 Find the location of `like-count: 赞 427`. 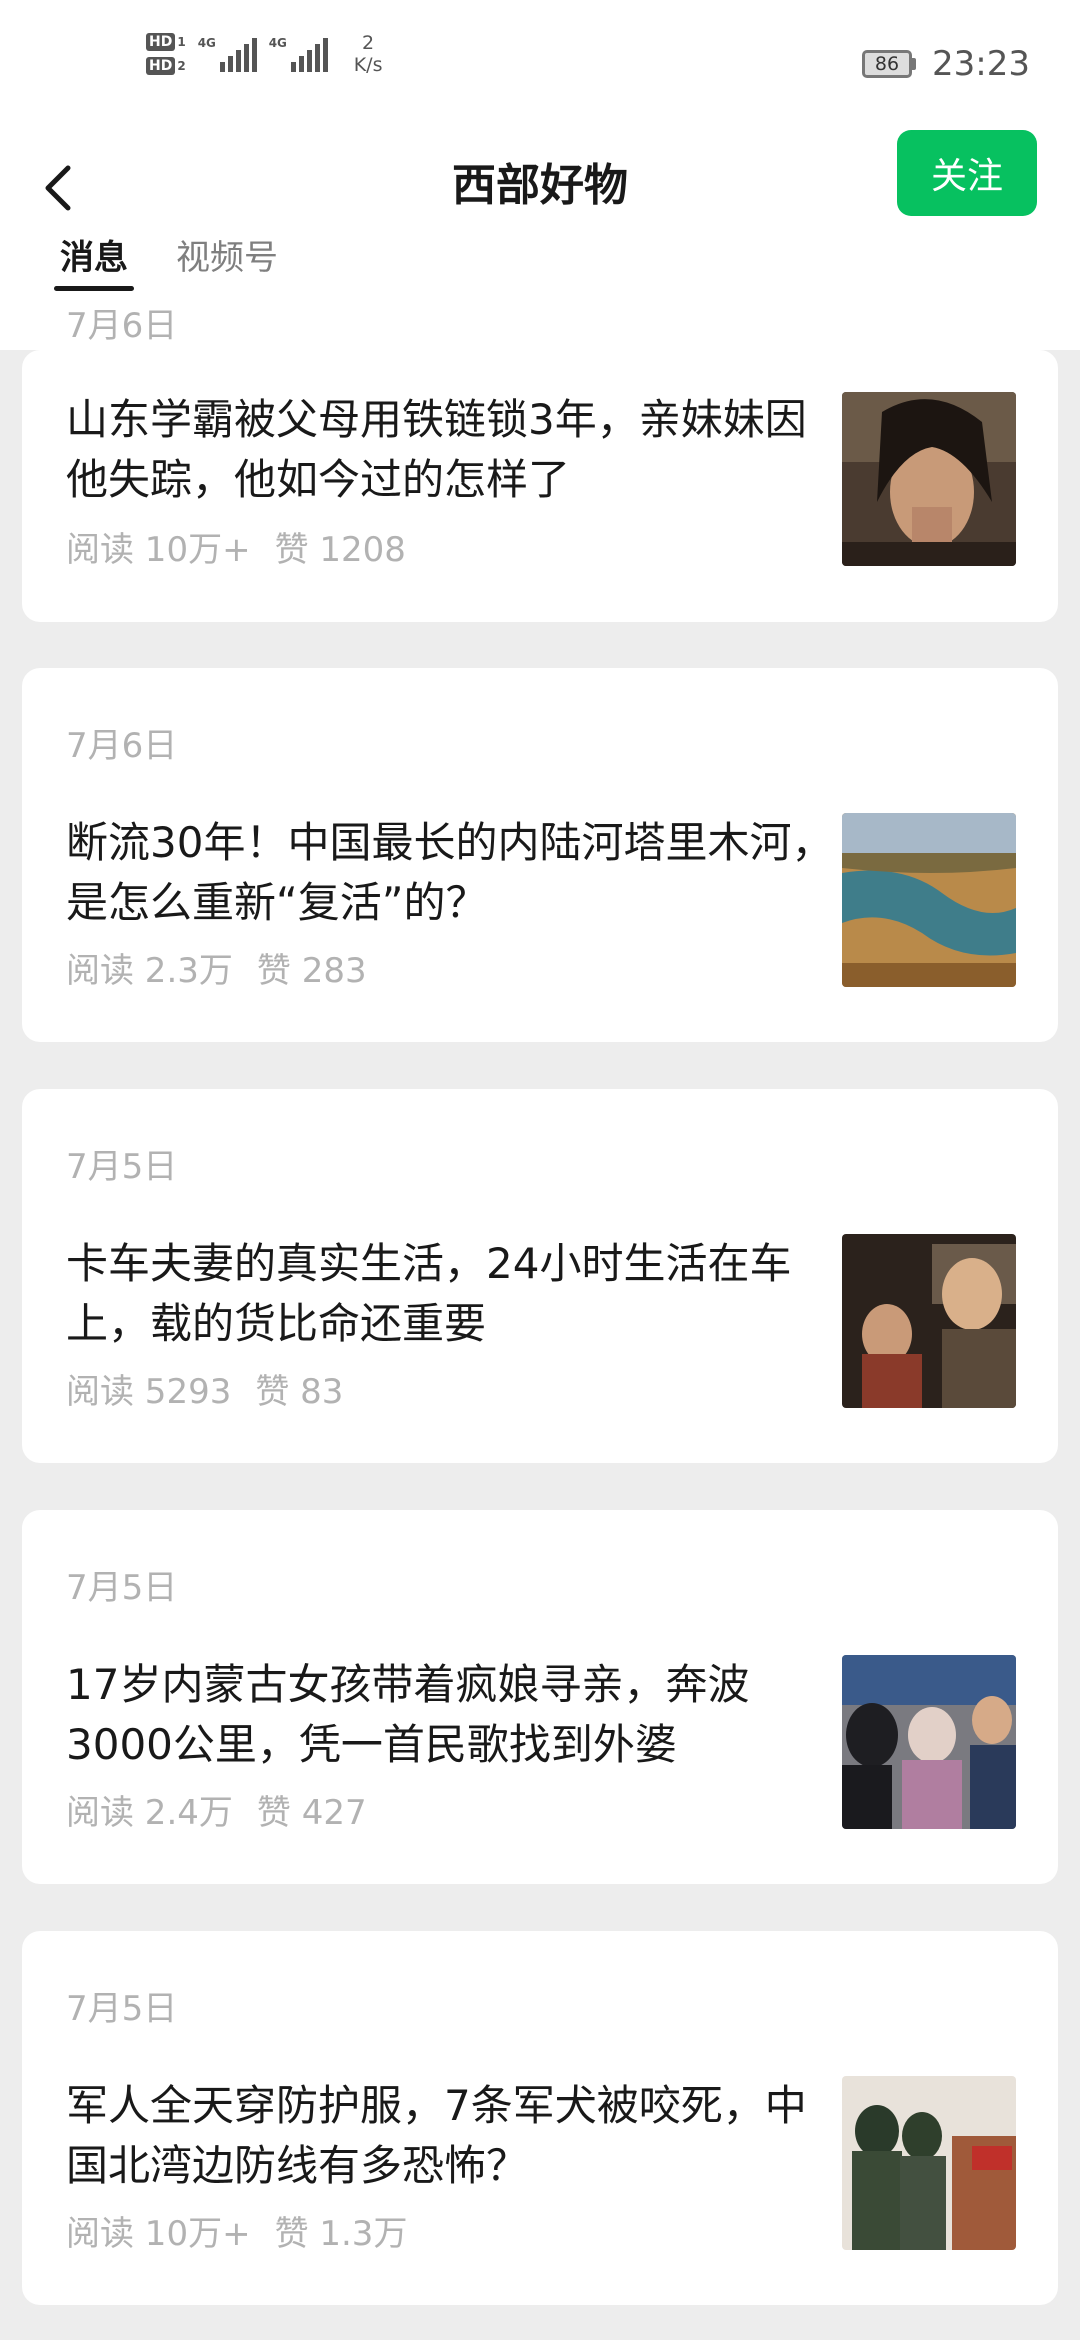

like-count: 赞 427 is located at coordinates (311, 1813).